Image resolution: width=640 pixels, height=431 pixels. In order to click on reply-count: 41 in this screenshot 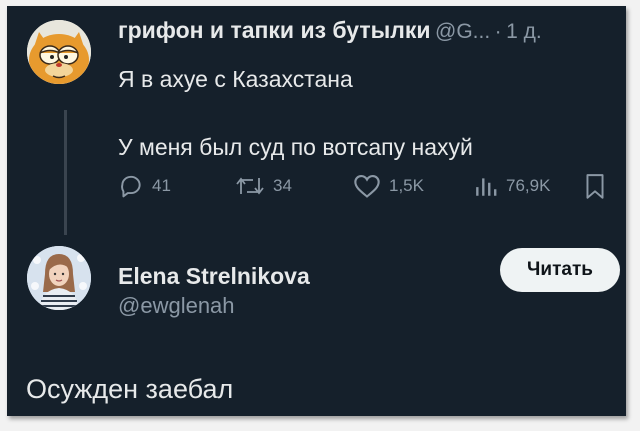, I will do `click(161, 185)`.